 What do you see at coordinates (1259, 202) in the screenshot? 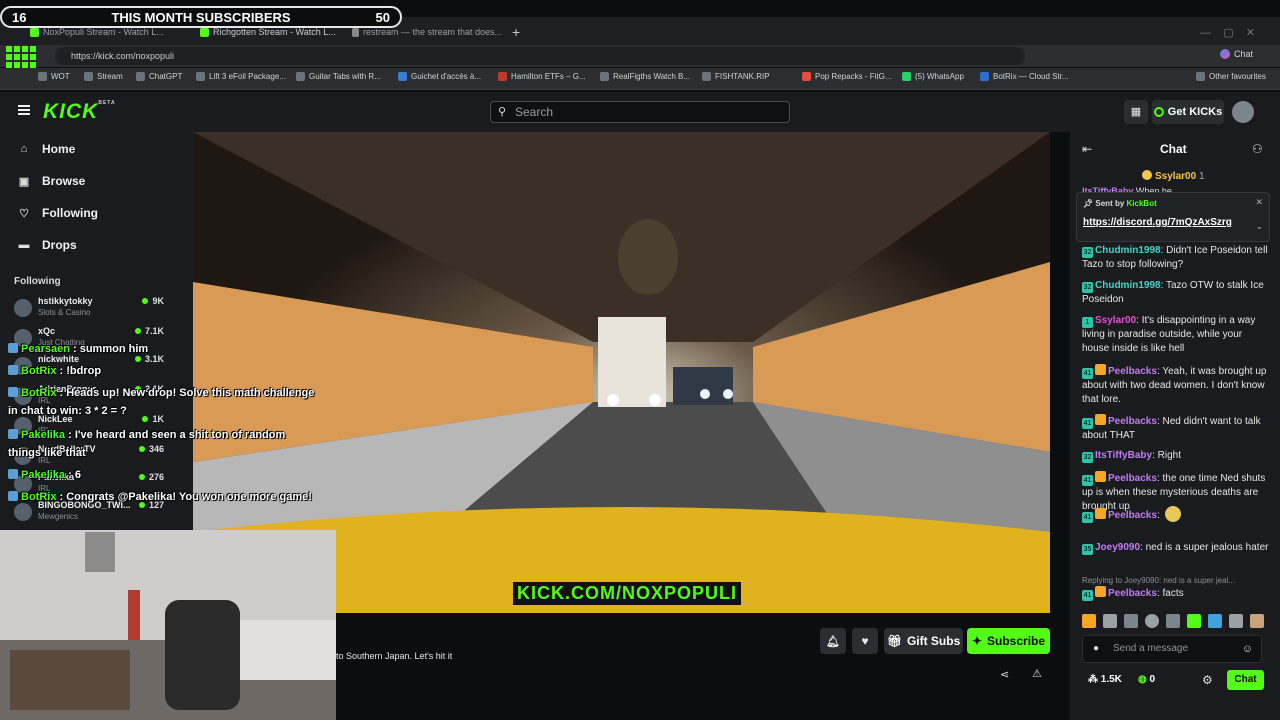
I see `unpin-icon: ✕` at bounding box center [1259, 202].